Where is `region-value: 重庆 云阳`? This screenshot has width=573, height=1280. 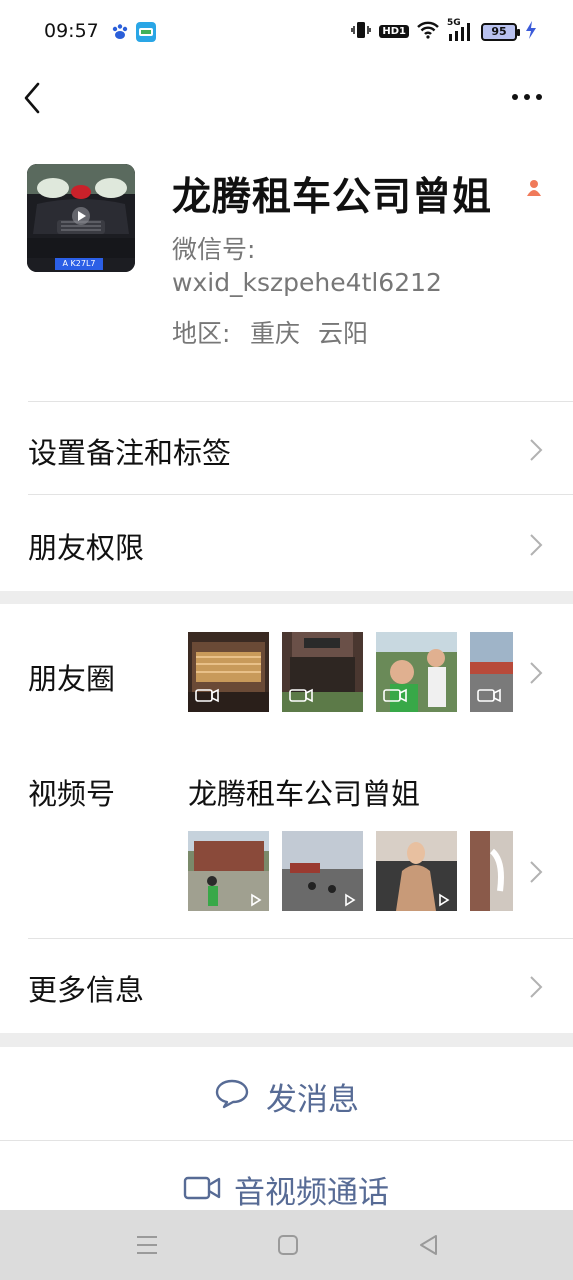
region-value: 重庆 云阳 is located at coordinates (309, 333).